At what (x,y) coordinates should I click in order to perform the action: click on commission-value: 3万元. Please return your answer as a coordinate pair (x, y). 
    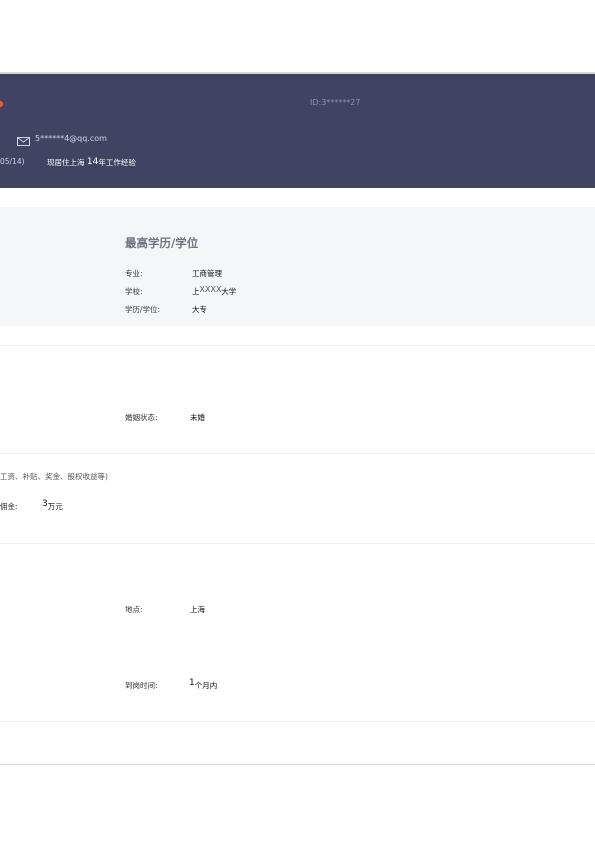
    Looking at the image, I should click on (52, 505).